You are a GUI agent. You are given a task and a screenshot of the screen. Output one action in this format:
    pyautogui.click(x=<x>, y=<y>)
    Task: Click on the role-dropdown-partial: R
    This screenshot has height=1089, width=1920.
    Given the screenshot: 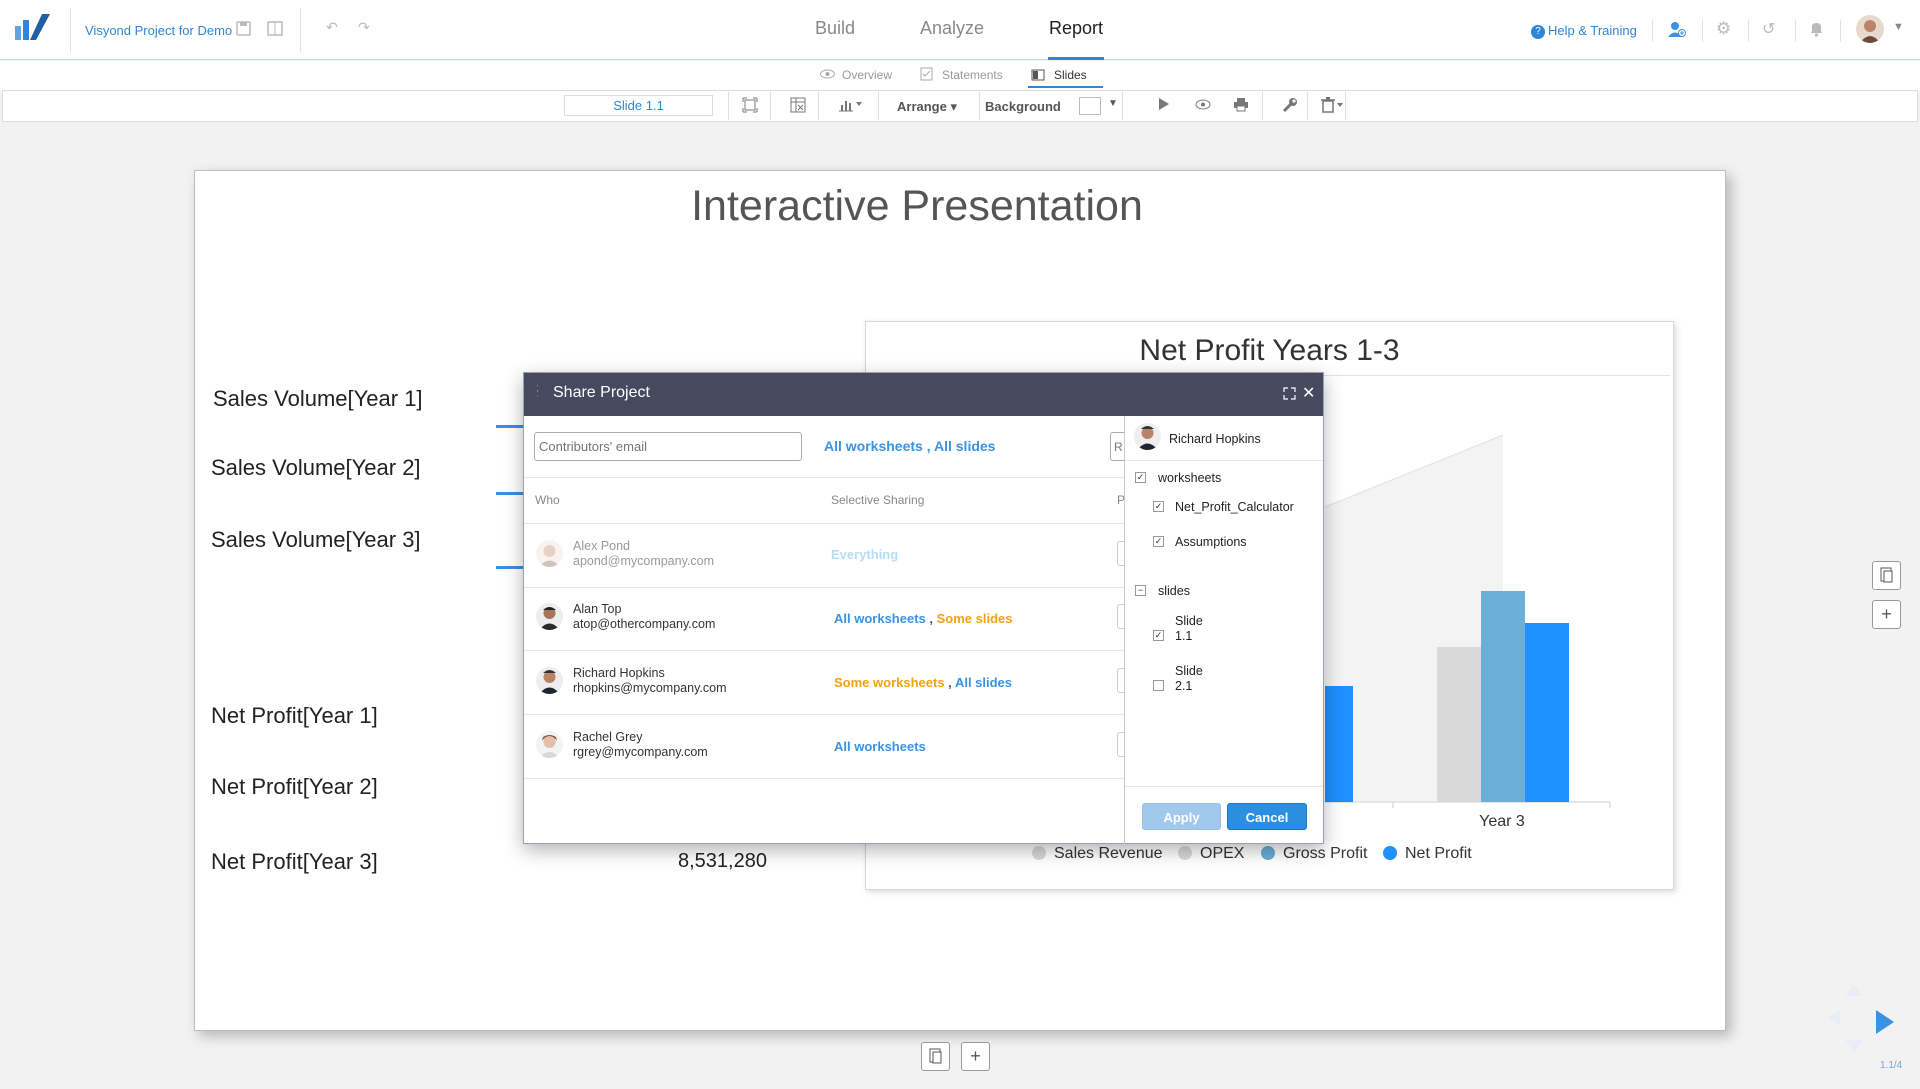 What is the action you would take?
    pyautogui.click(x=1117, y=446)
    